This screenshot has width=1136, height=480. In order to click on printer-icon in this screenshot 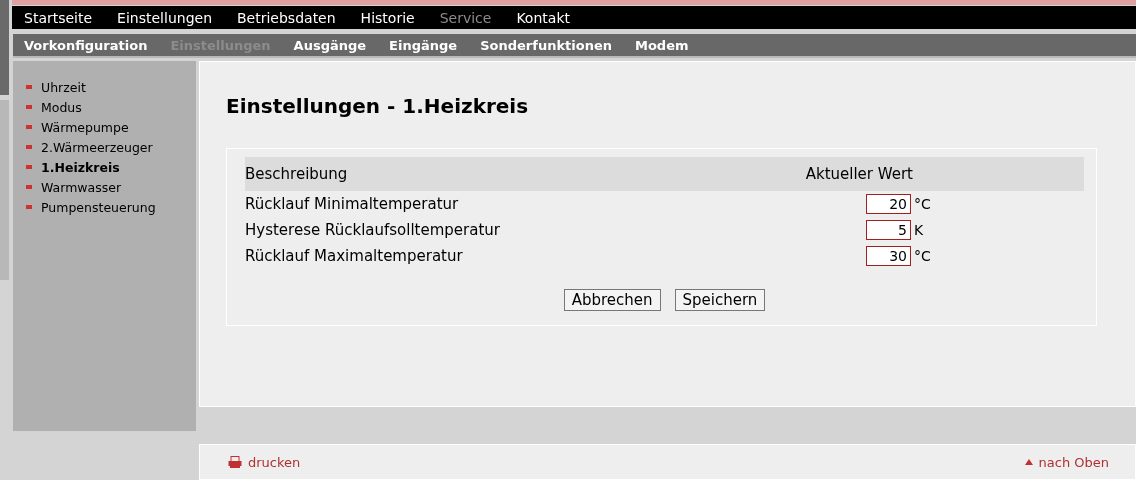, I will do `click(235, 462)`.